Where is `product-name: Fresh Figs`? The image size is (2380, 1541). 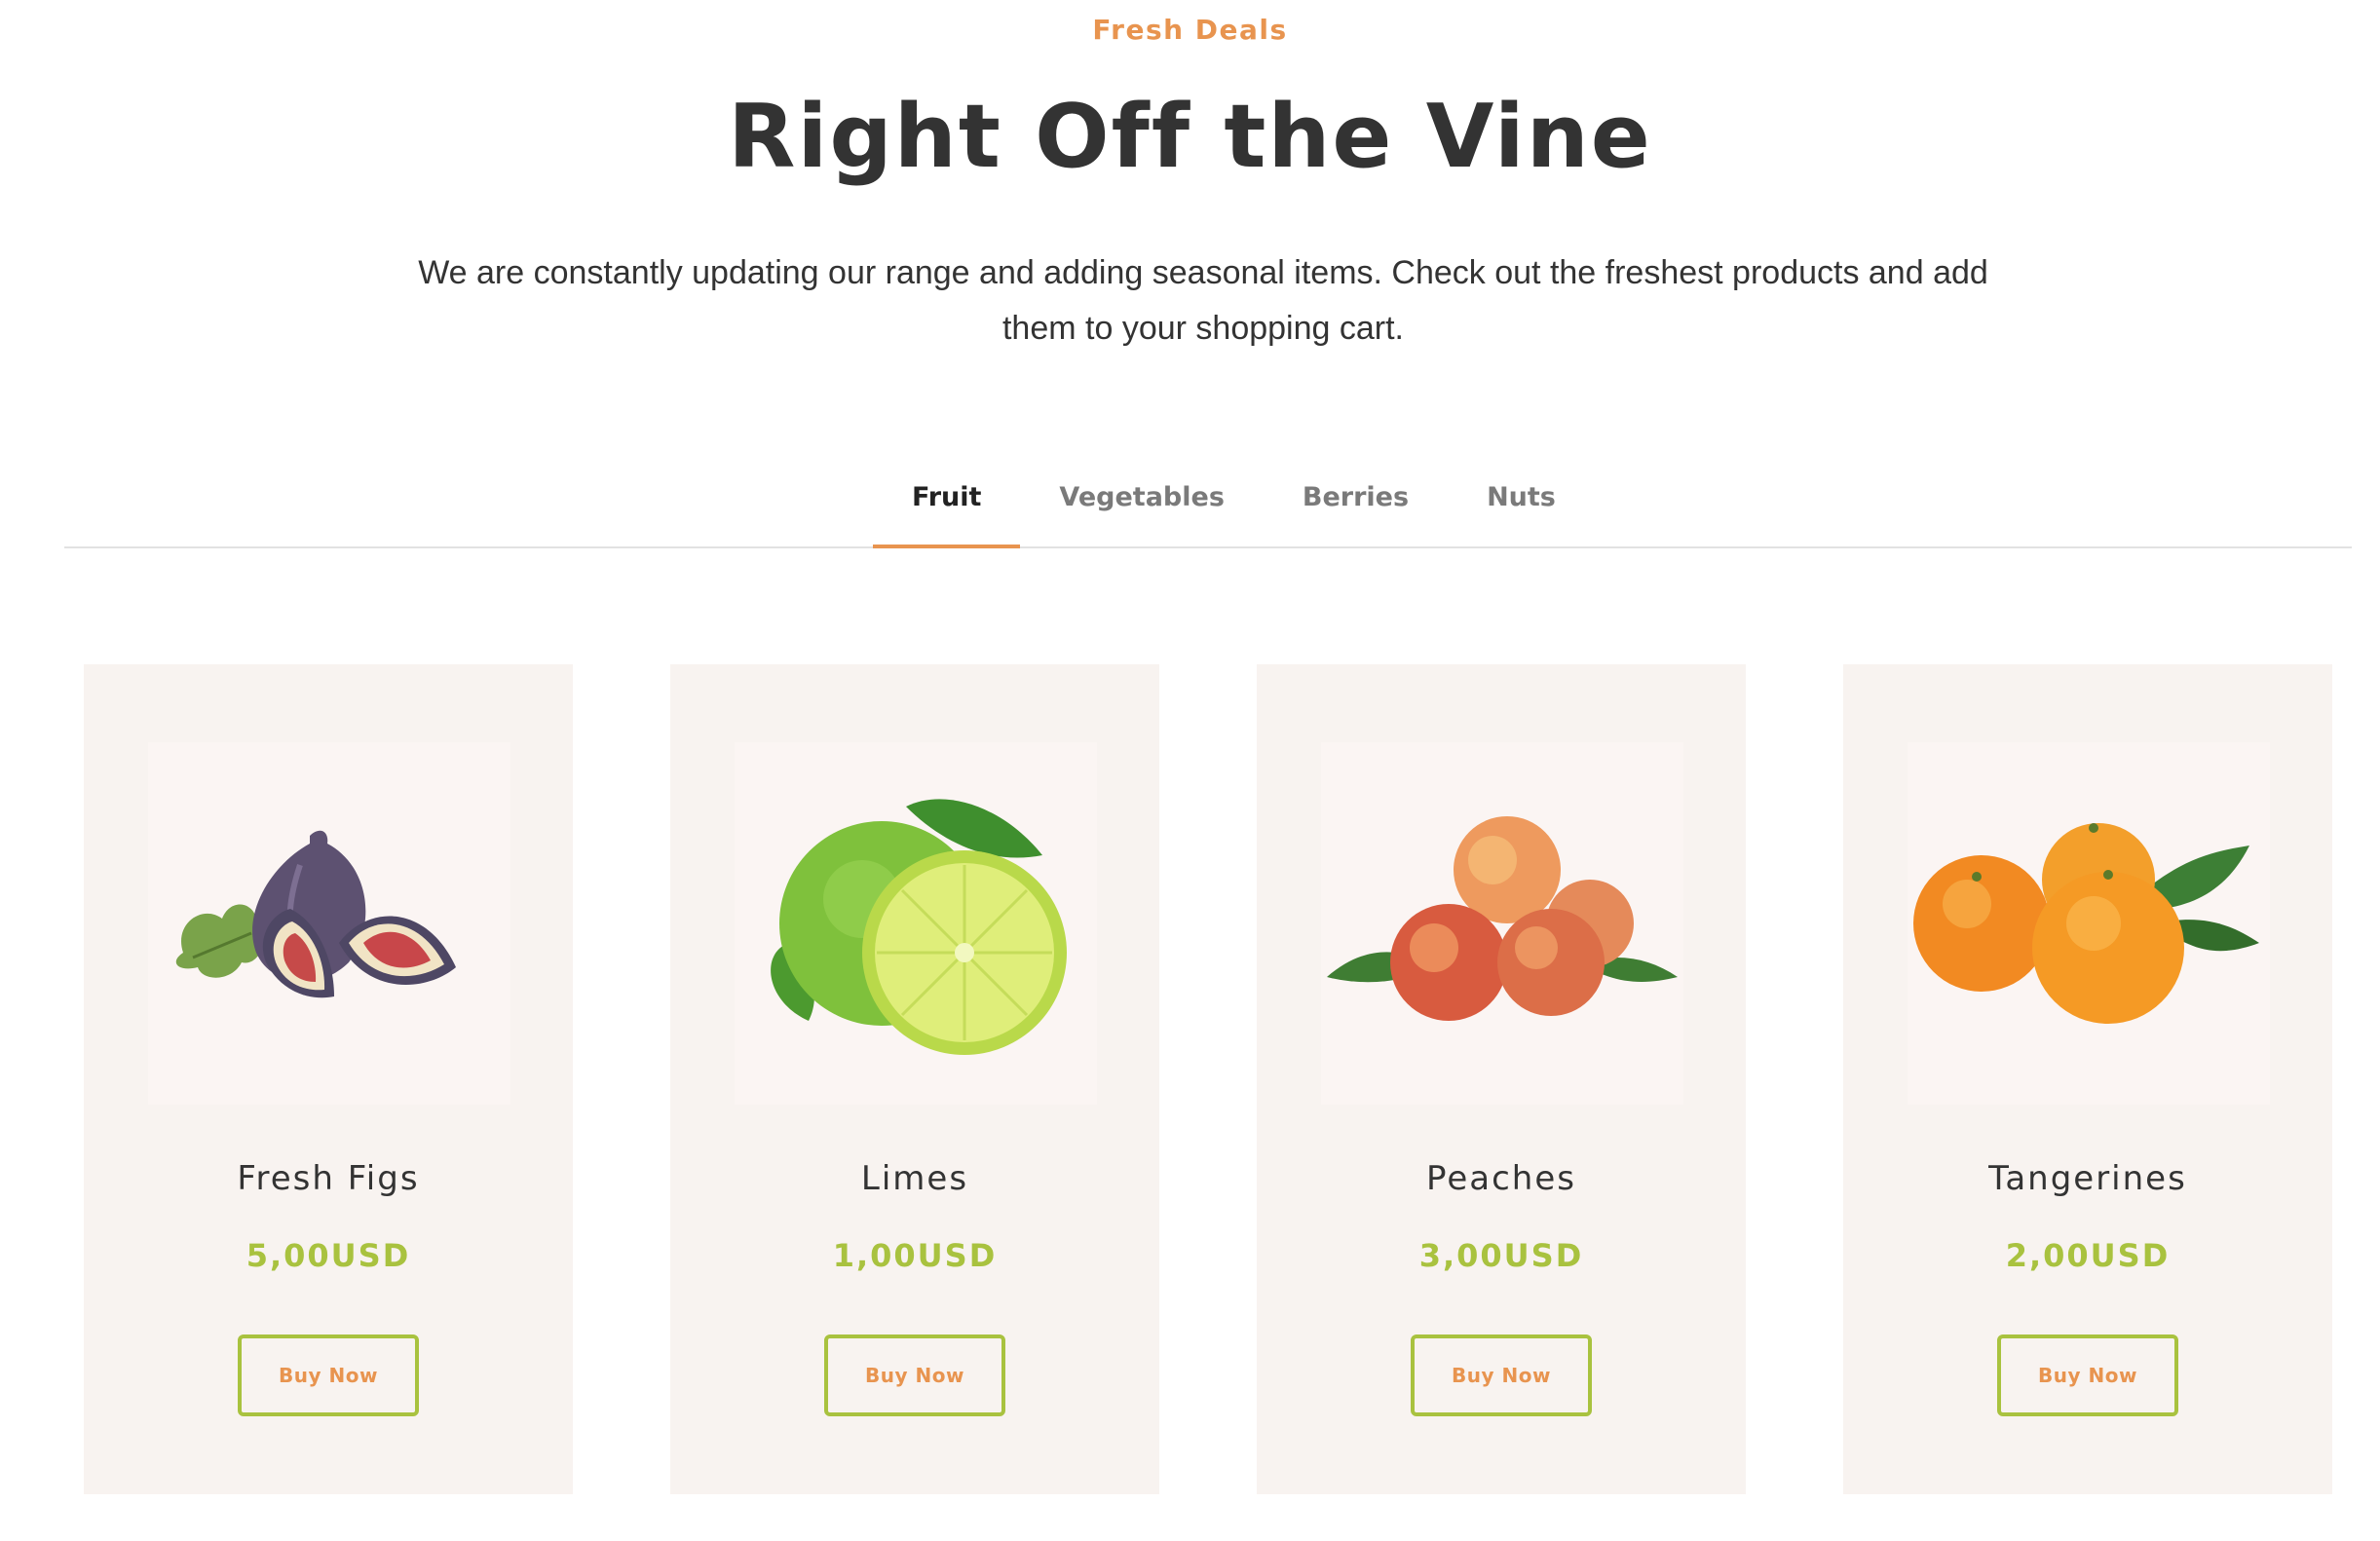 product-name: Fresh Figs is located at coordinates (328, 1178).